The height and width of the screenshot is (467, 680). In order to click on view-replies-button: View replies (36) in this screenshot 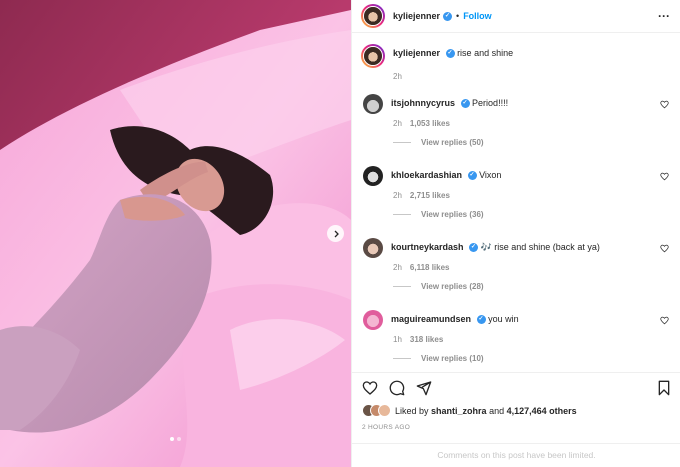, I will do `click(533, 214)`.